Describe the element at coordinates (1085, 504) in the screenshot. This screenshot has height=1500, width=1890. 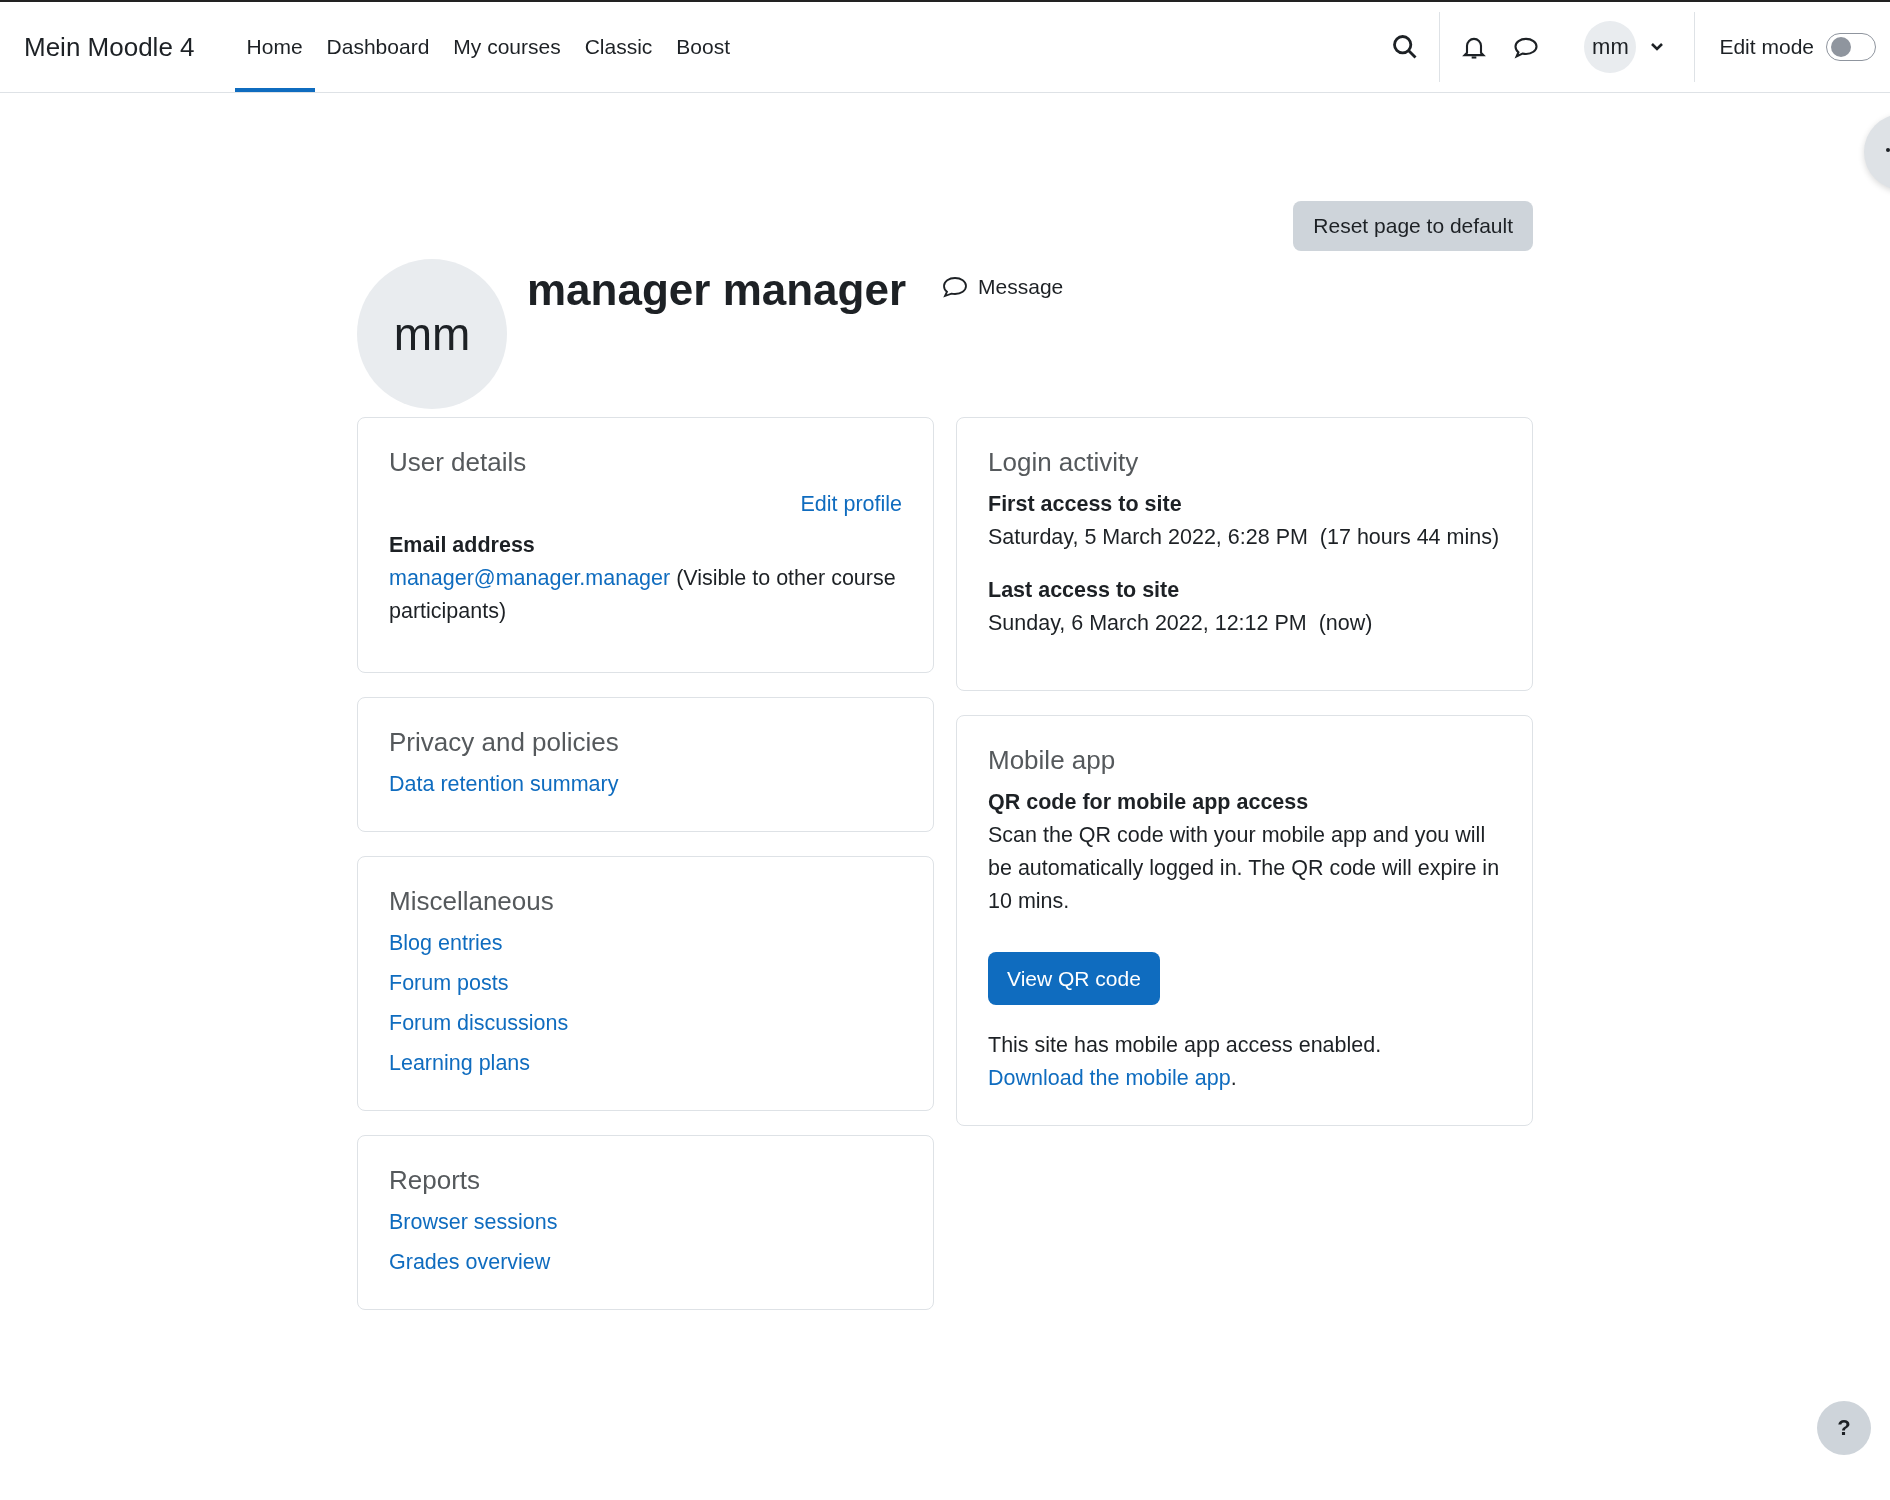
I see `field-label: First access to site` at that location.